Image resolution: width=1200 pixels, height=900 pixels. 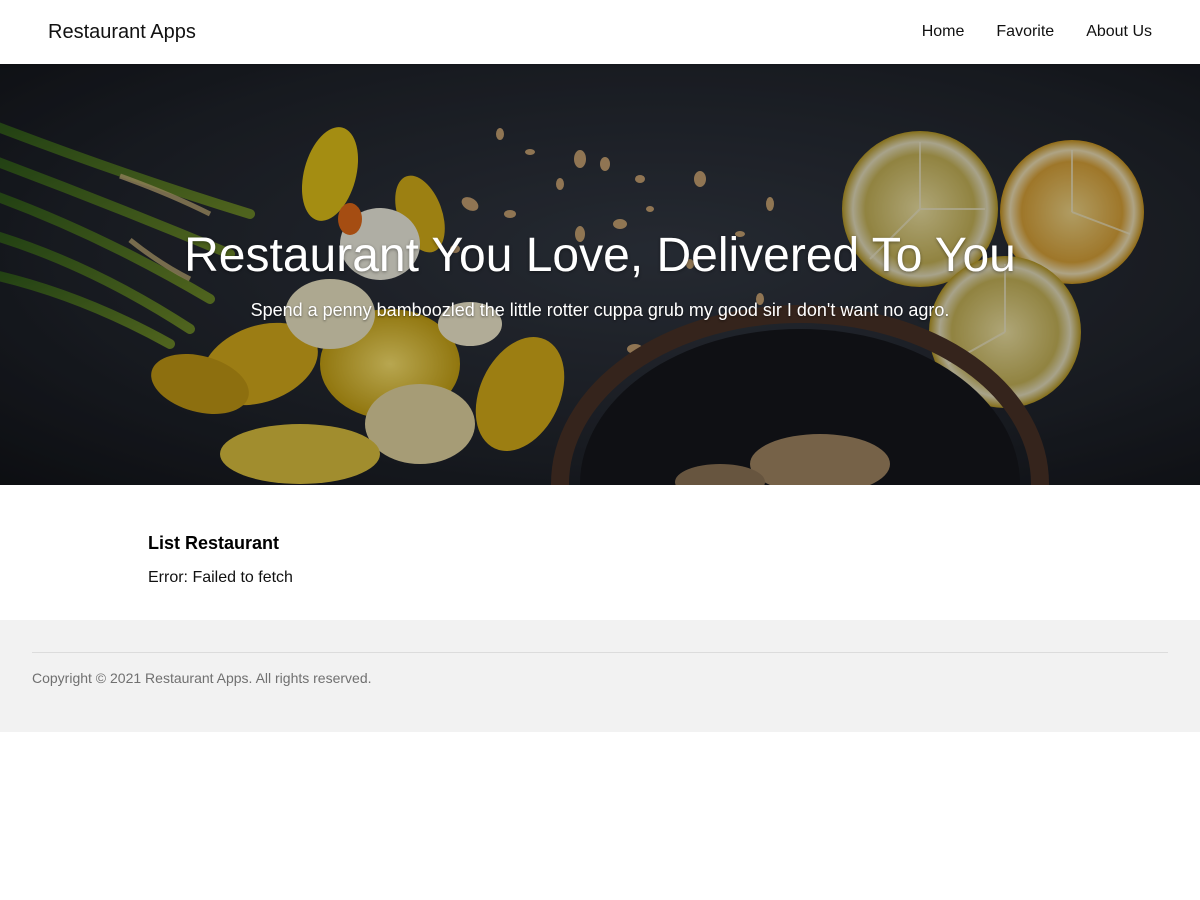 What do you see at coordinates (214, 543) in the screenshot?
I see `section-title: List Restaurant` at bounding box center [214, 543].